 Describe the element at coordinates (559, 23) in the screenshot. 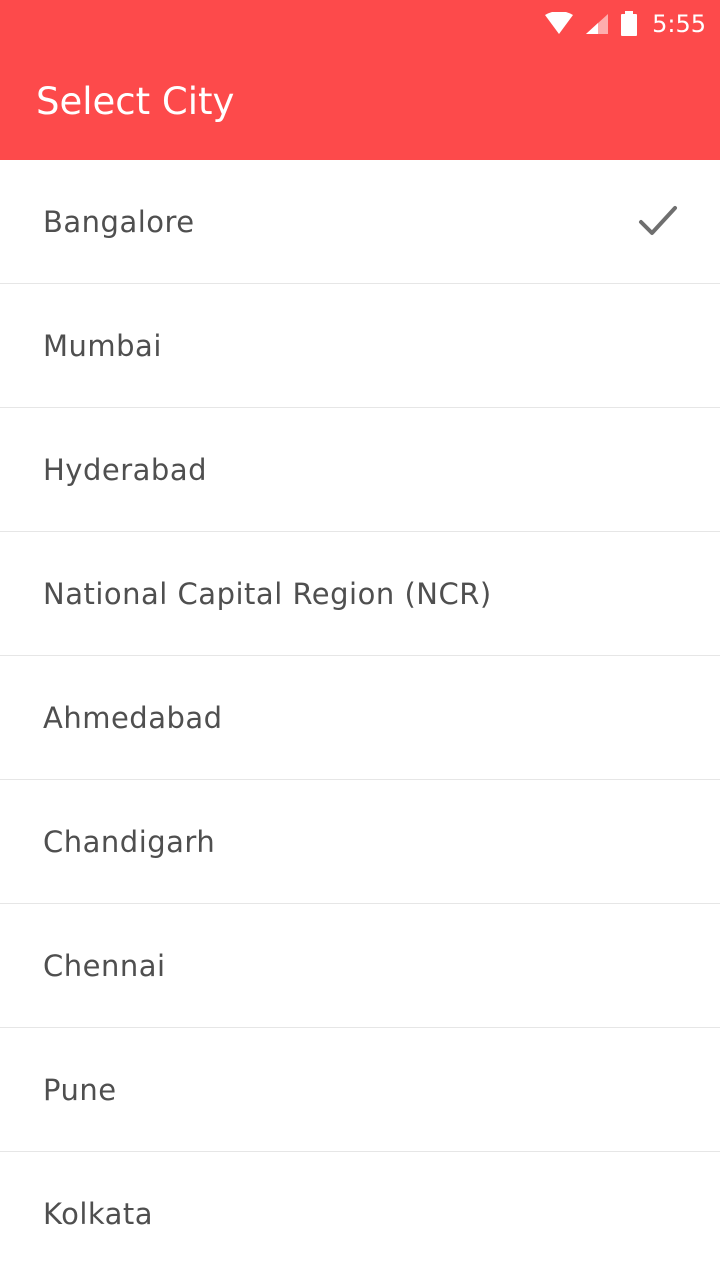

I see `wifi-icon` at that location.